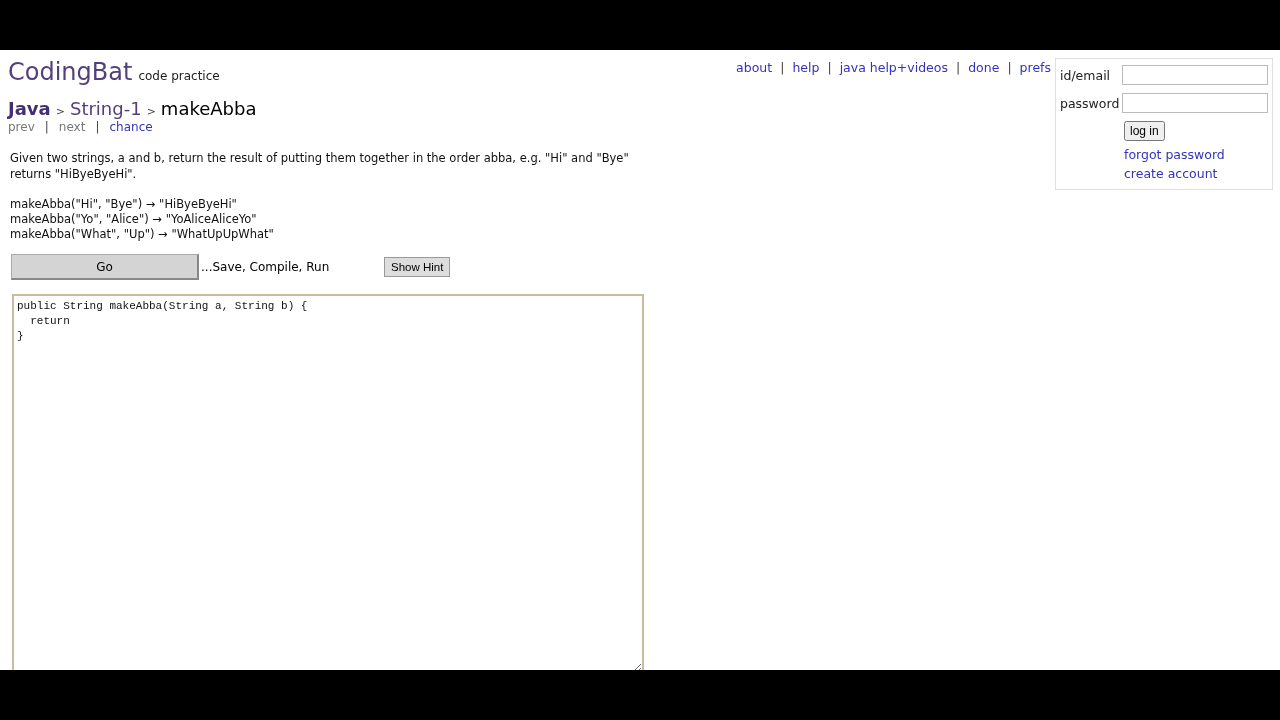  I want to click on example-line: makeAbba("Hi", "Bye") → "HiByeByeHi", so click(124, 204).